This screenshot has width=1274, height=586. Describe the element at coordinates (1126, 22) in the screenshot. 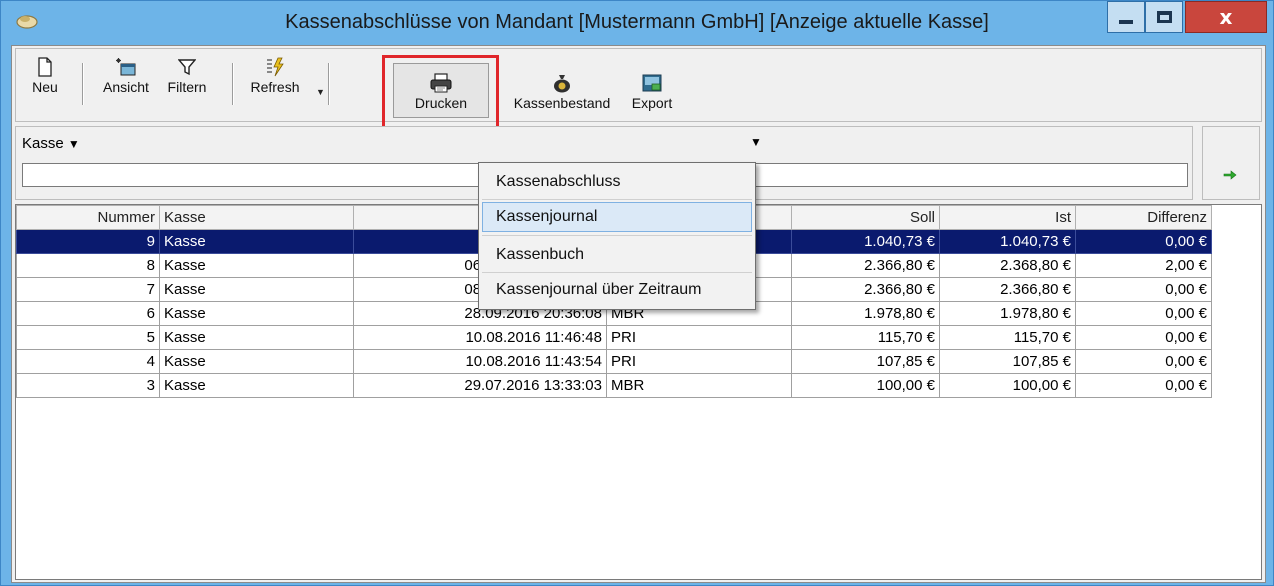

I see `minimize-icon` at that location.